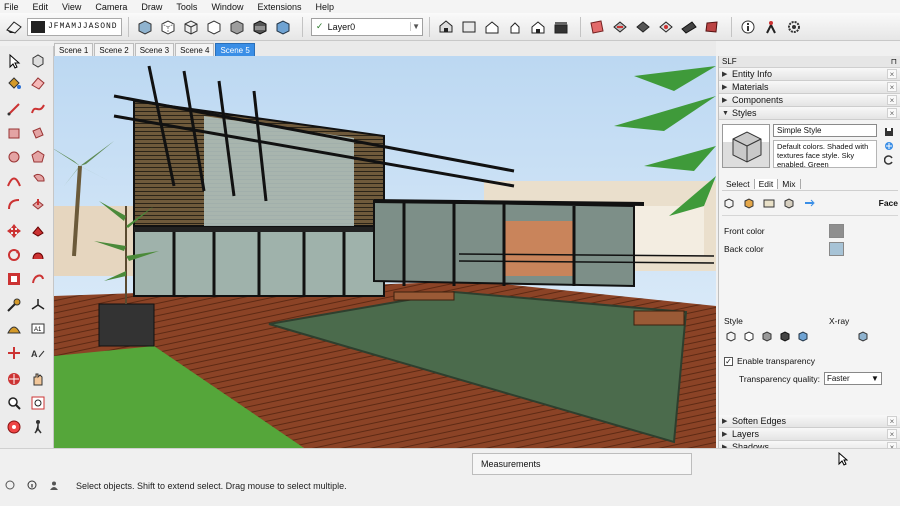 This screenshot has width=900, height=506. I want to click on rotate-tool-icon, so click(14, 255).